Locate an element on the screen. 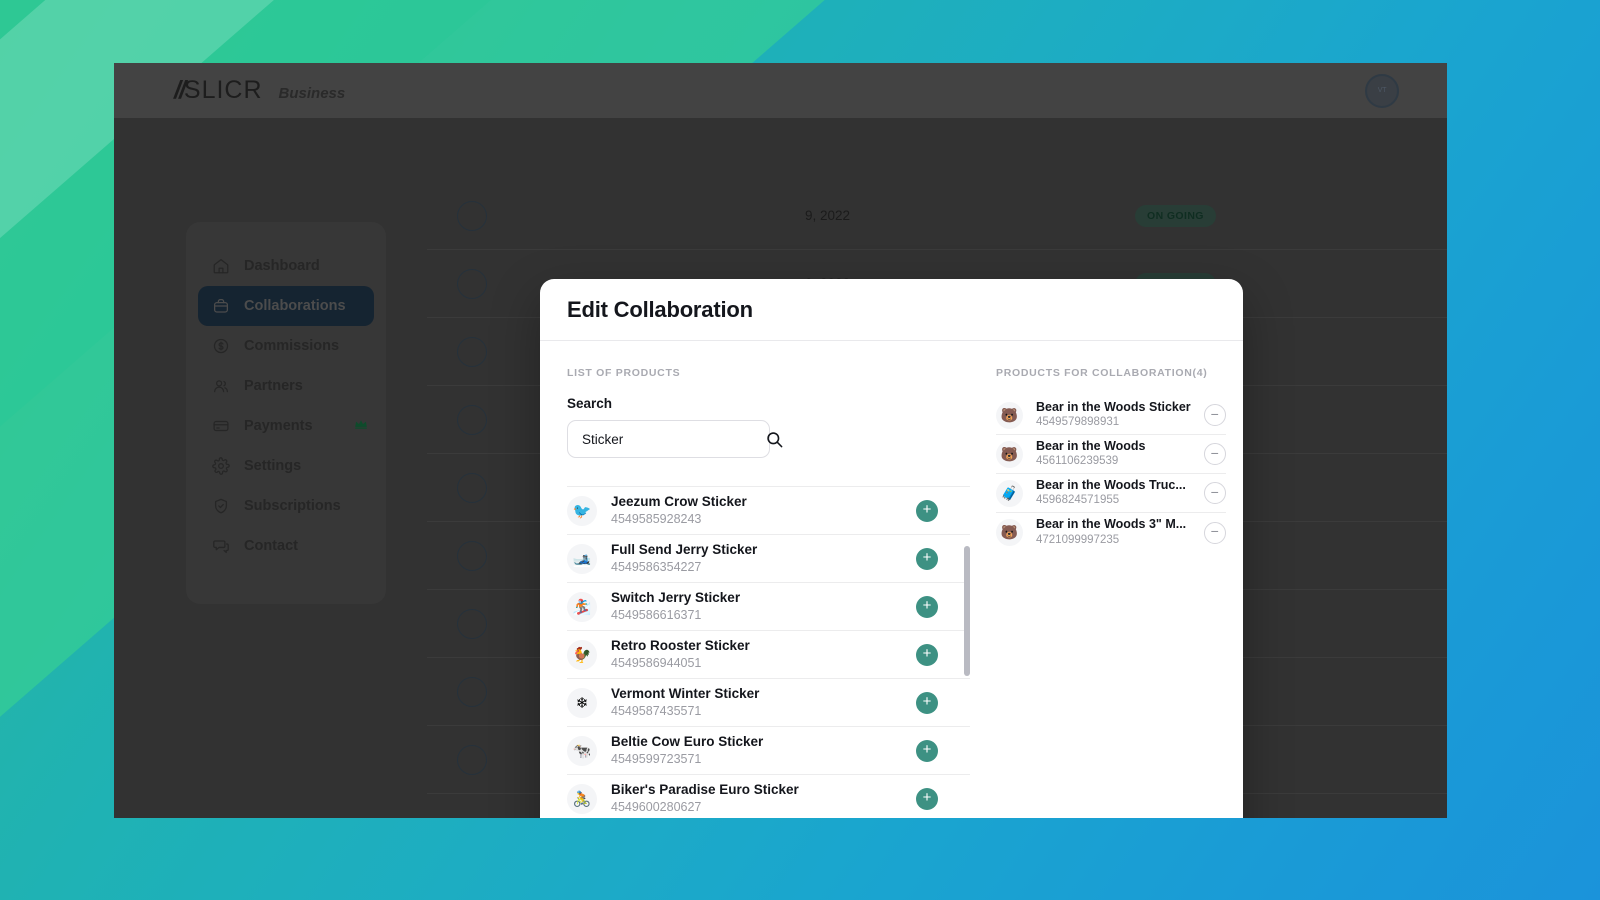 This screenshot has width=1600, height=900. product-id: 4561106239539 is located at coordinates (1077, 461).